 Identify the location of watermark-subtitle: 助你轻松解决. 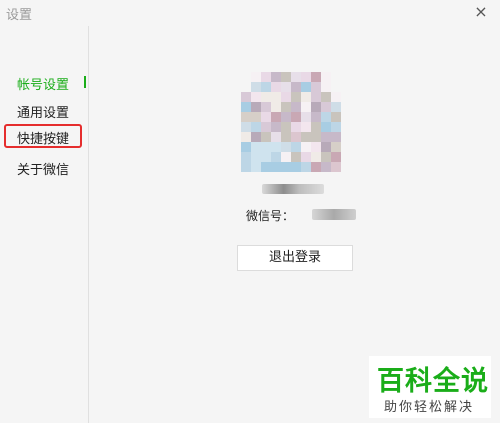
(429, 407).